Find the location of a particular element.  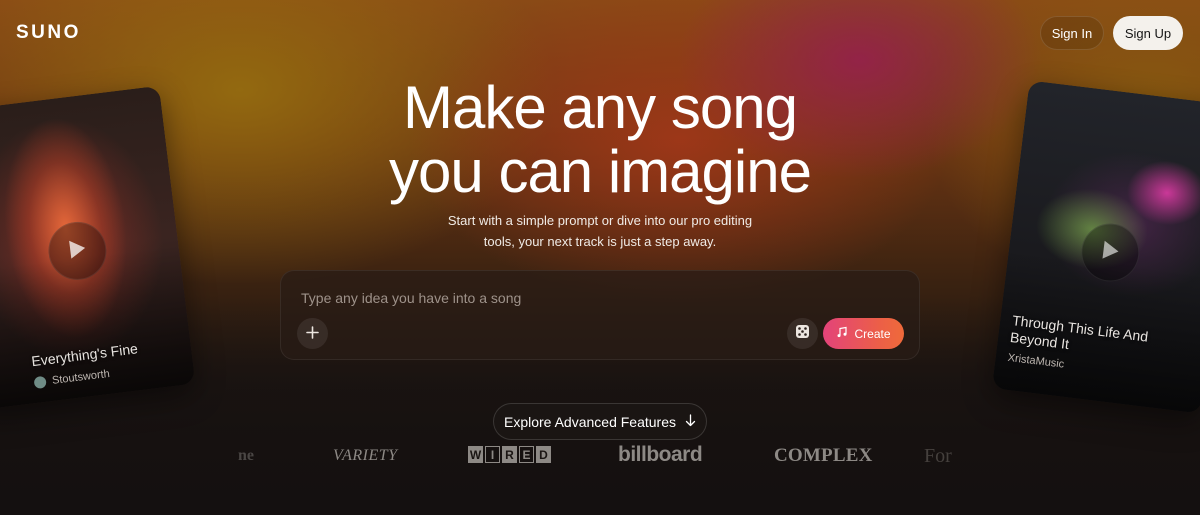

press-logo: ne is located at coordinates (246, 455).